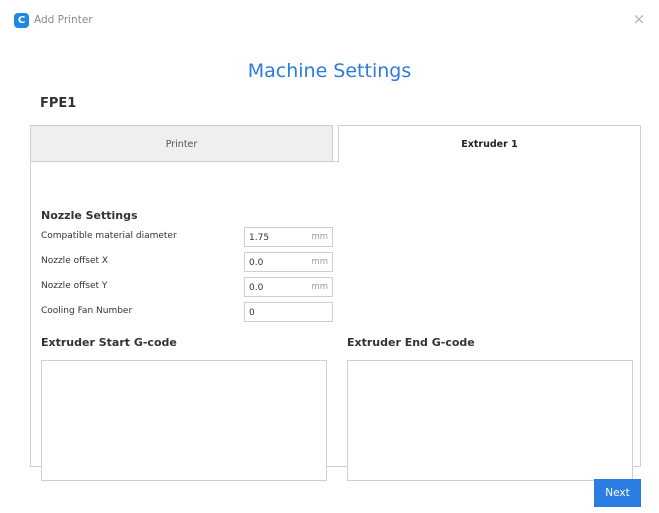  I want to click on cooling-fan-field, so click(288, 312).